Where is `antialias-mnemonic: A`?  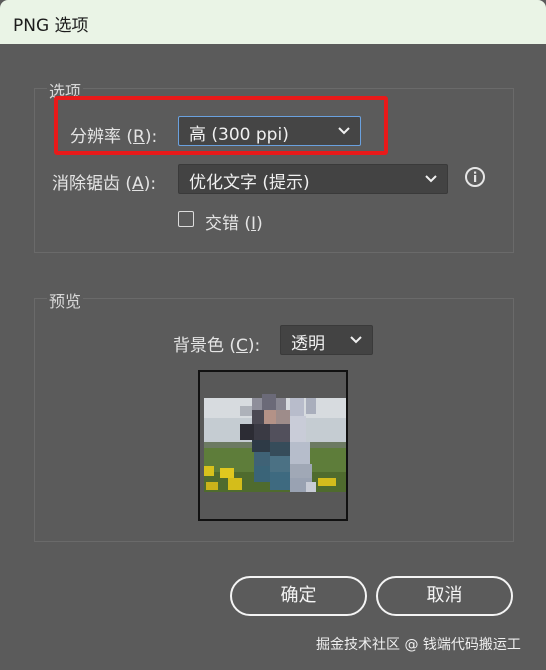
antialias-mnemonic: A is located at coordinates (138, 184).